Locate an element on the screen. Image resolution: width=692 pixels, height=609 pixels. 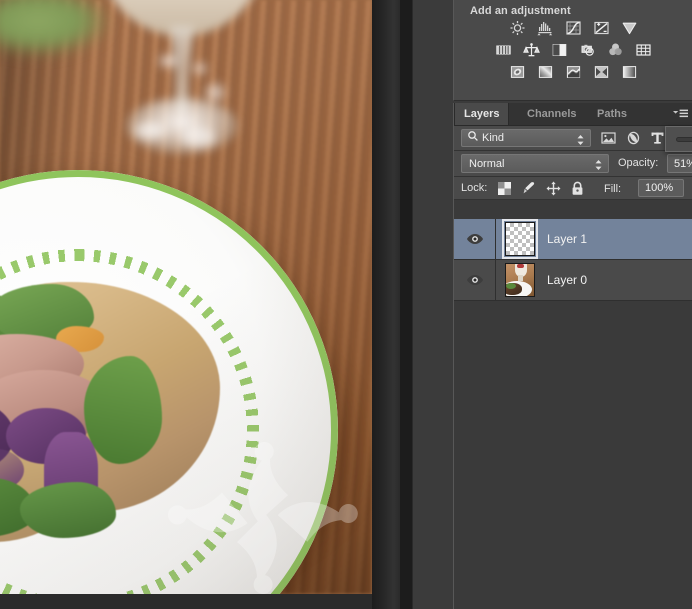
tab-paths-label: Paths is located at coordinates (612, 114).